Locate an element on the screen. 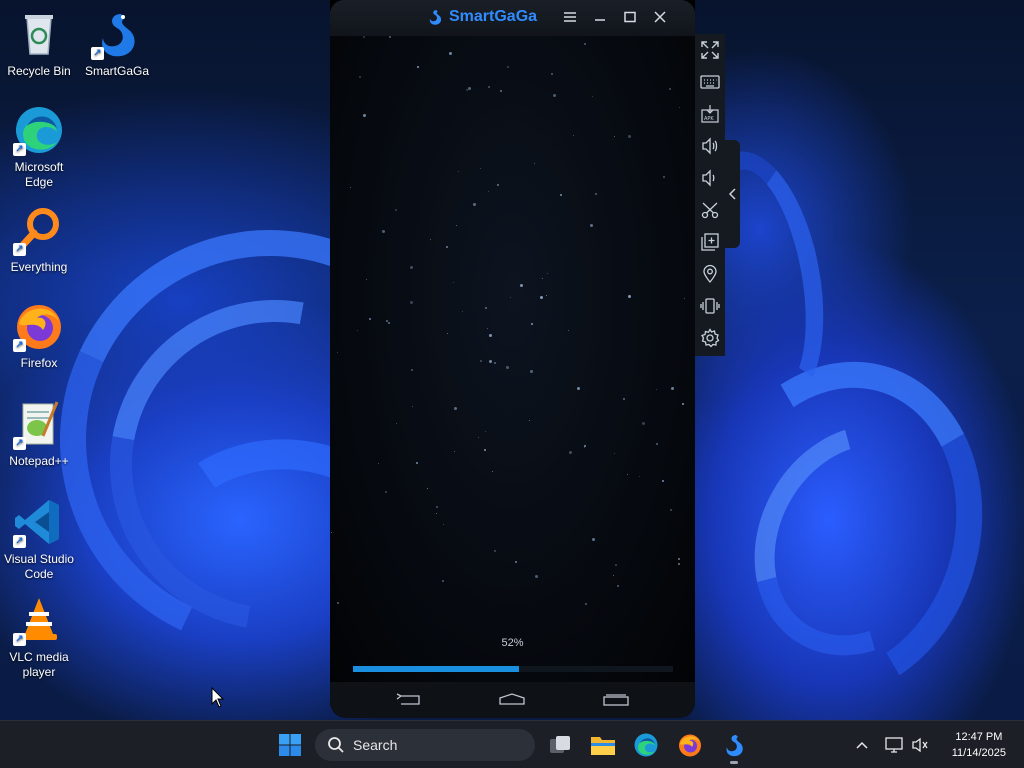 The height and width of the screenshot is (768, 1024). multi-instance-icon is located at coordinates (710, 242).